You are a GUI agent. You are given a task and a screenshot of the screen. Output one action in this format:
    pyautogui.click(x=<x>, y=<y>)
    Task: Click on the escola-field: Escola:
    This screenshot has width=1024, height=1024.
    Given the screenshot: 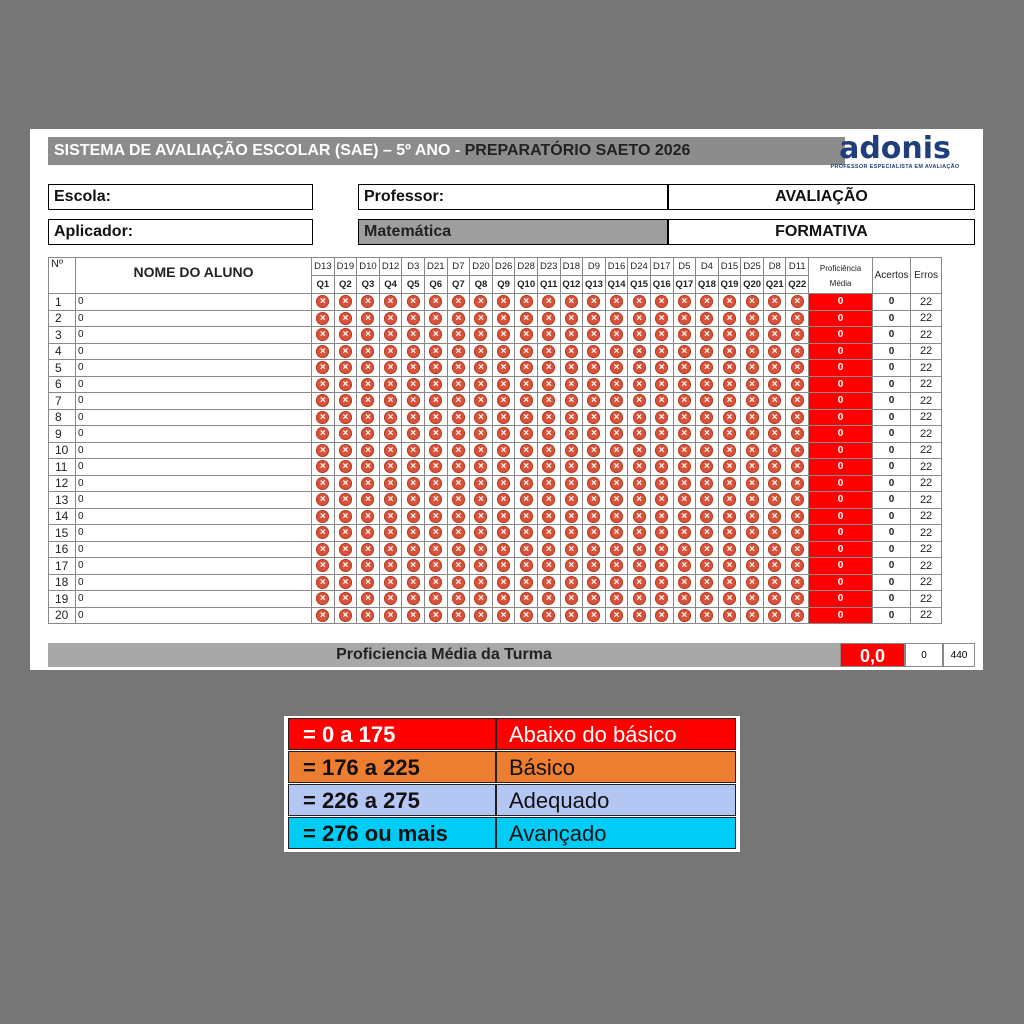 What is the action you would take?
    pyautogui.click(x=180, y=197)
    